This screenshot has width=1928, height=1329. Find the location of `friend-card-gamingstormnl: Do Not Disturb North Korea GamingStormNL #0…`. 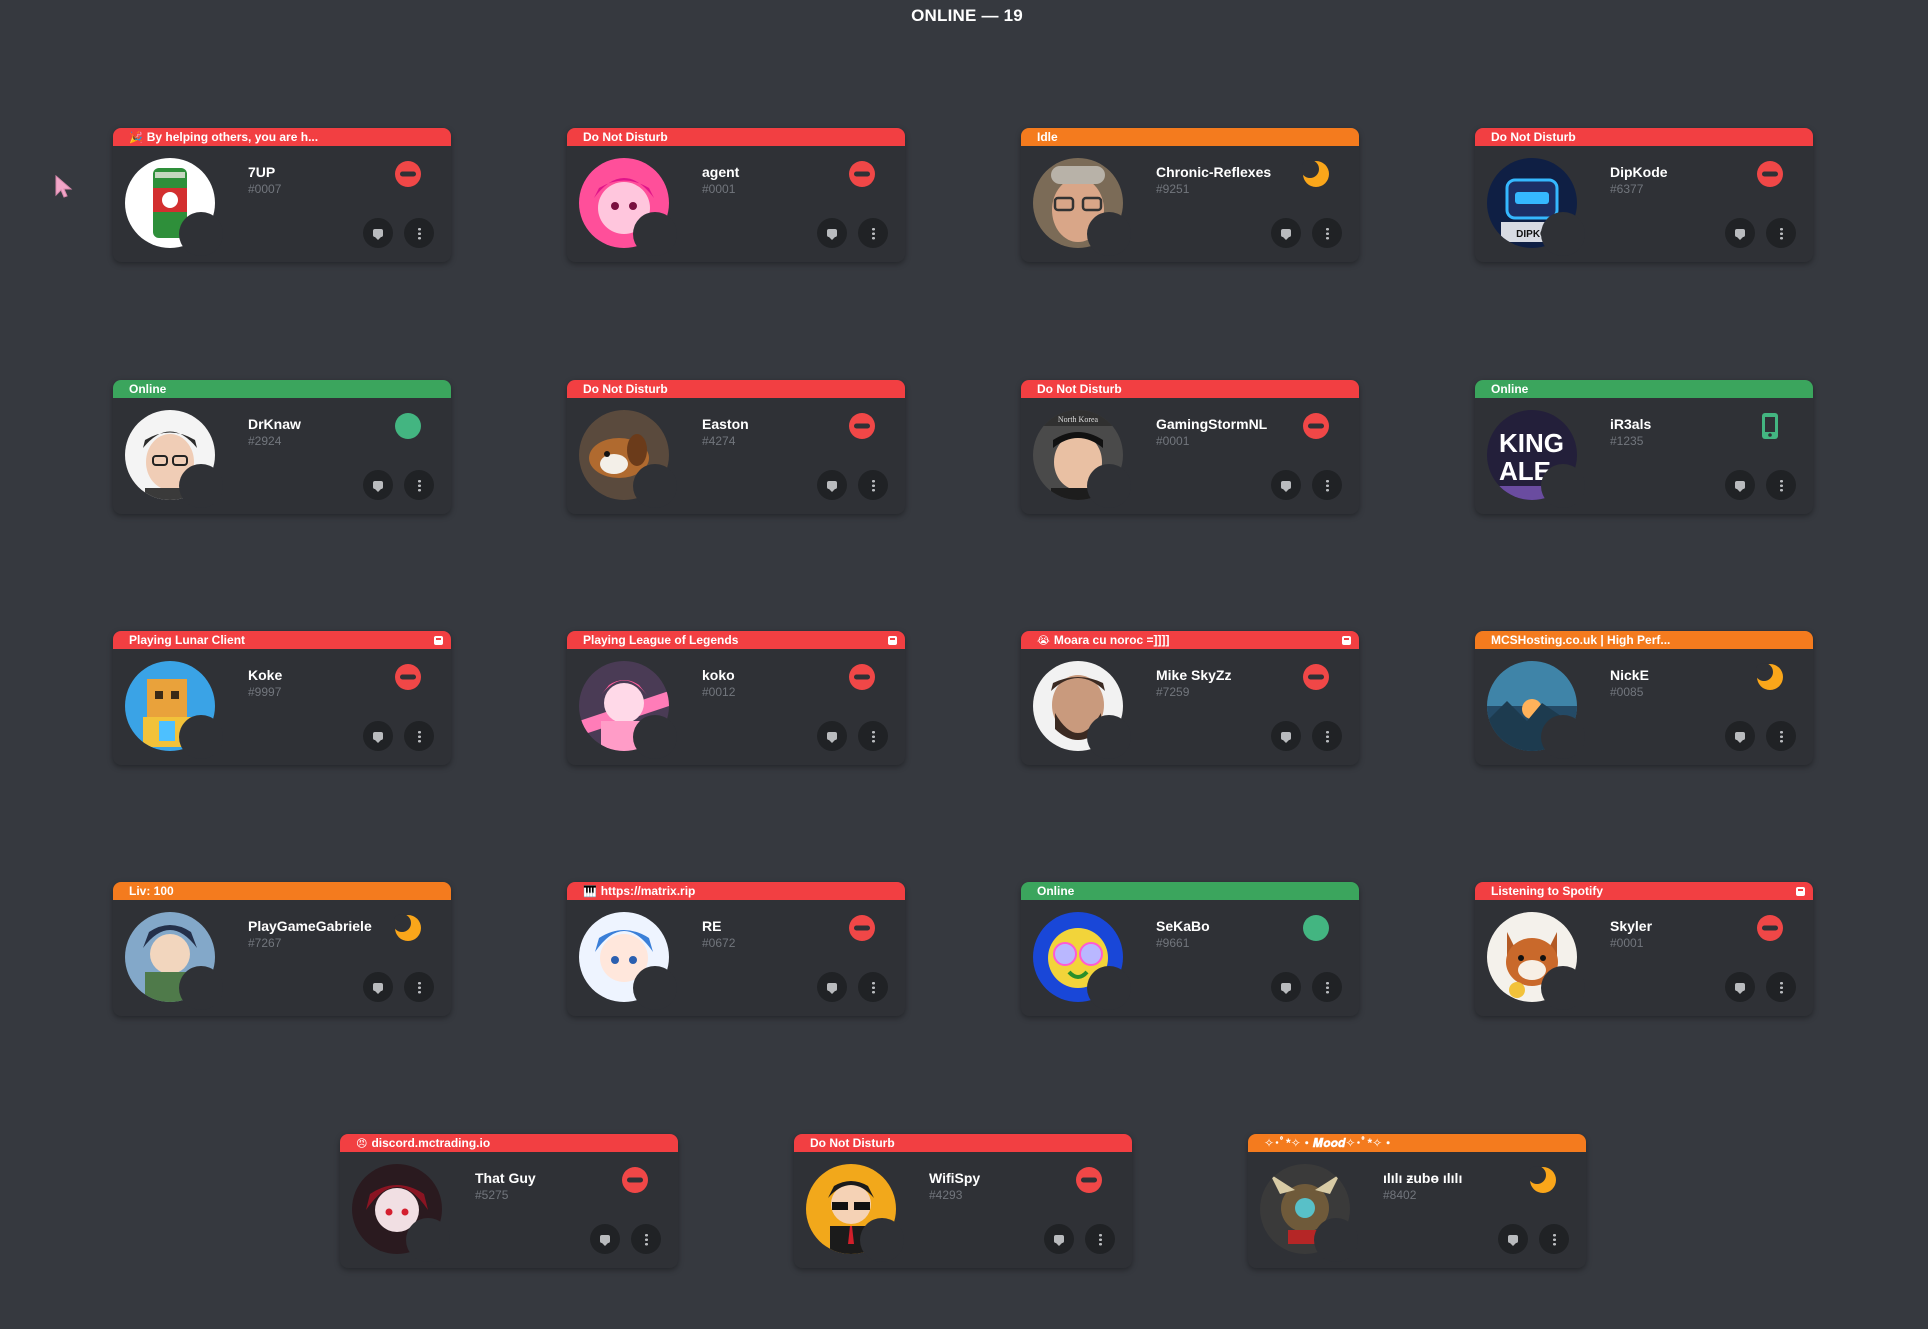

friend-card-gamingstormnl: Do Not Disturb North Korea GamingStormNL #0… is located at coordinates (1190, 447).